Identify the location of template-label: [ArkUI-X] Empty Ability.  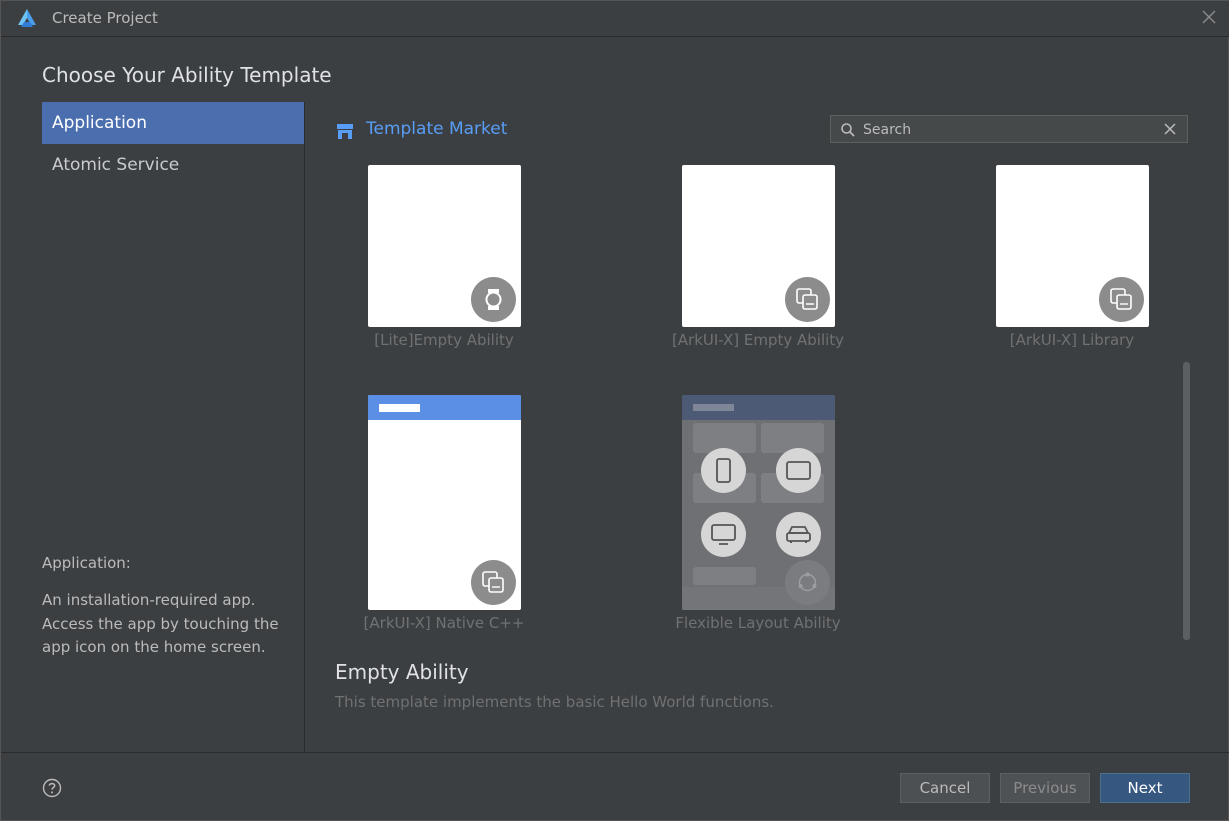
(758, 340).